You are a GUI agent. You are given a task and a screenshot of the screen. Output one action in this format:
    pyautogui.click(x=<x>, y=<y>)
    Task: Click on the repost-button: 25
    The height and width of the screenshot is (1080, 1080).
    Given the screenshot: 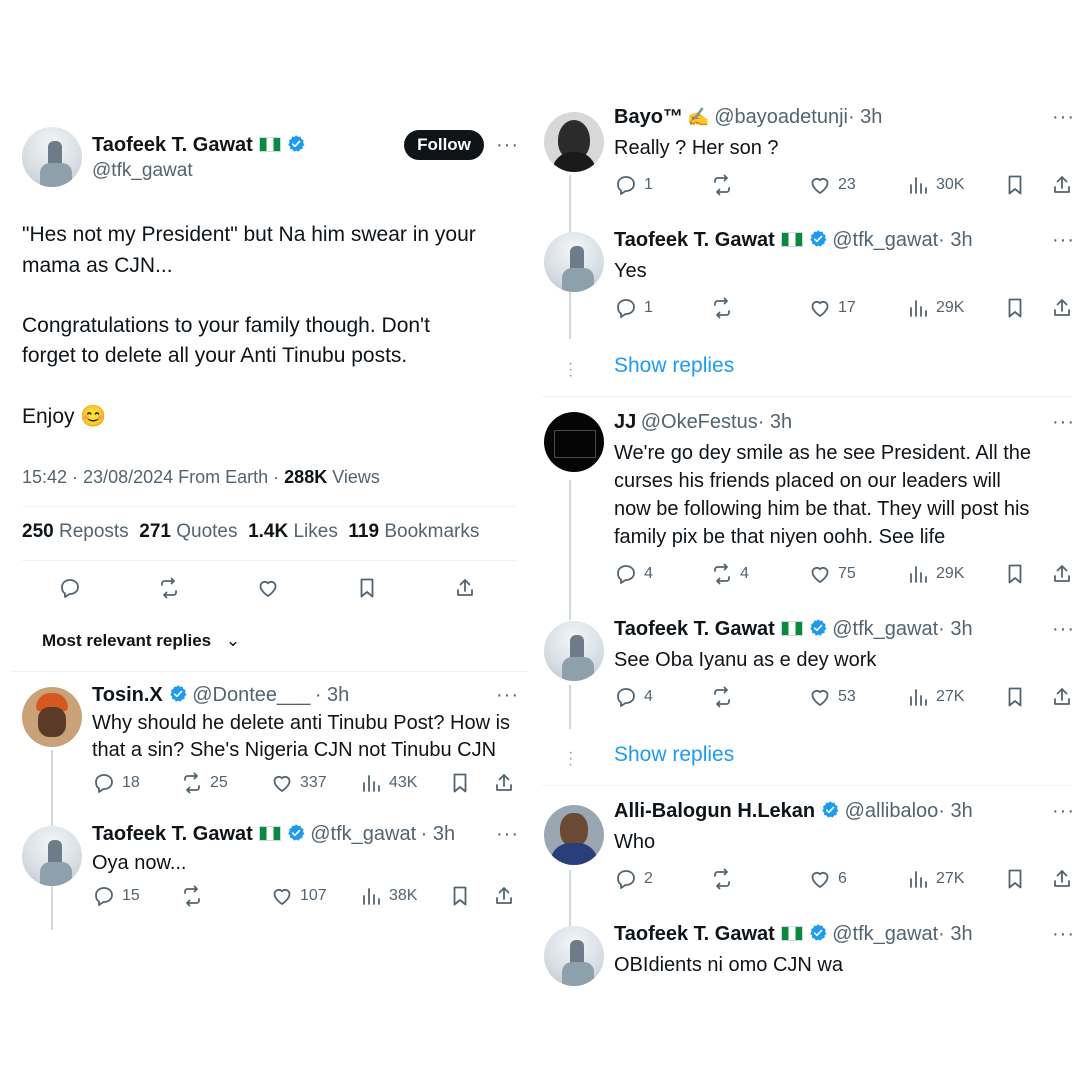 What is the action you would take?
    pyautogui.click(x=204, y=783)
    